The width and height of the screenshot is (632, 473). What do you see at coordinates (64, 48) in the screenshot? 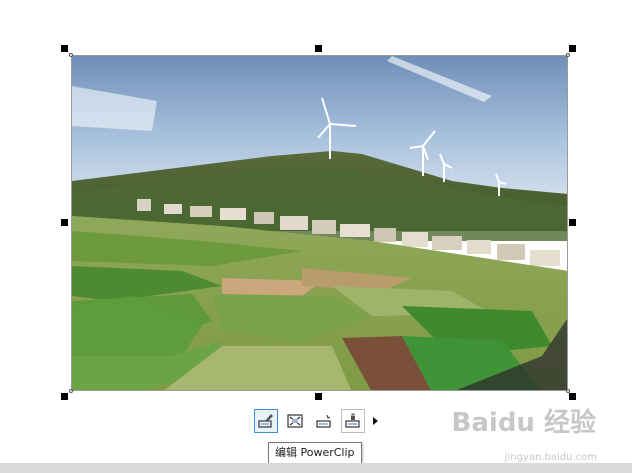
I see `resize-handle-top-left` at bounding box center [64, 48].